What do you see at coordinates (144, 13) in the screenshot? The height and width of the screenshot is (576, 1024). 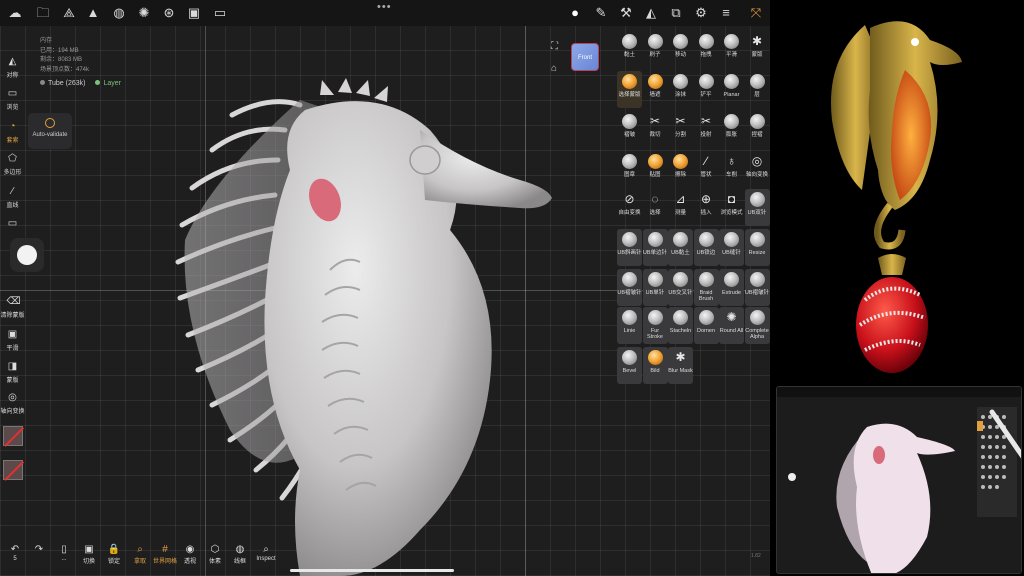 I see `light-icon: ✺` at bounding box center [144, 13].